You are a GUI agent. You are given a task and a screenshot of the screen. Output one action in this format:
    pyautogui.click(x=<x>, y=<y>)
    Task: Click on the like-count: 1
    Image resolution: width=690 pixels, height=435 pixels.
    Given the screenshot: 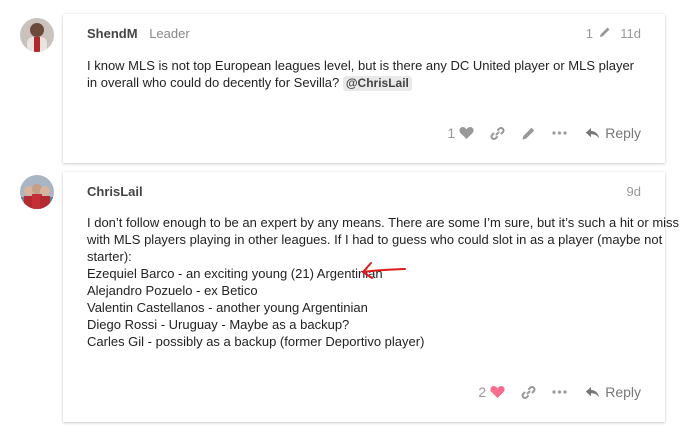 What is the action you would take?
    pyautogui.click(x=451, y=133)
    